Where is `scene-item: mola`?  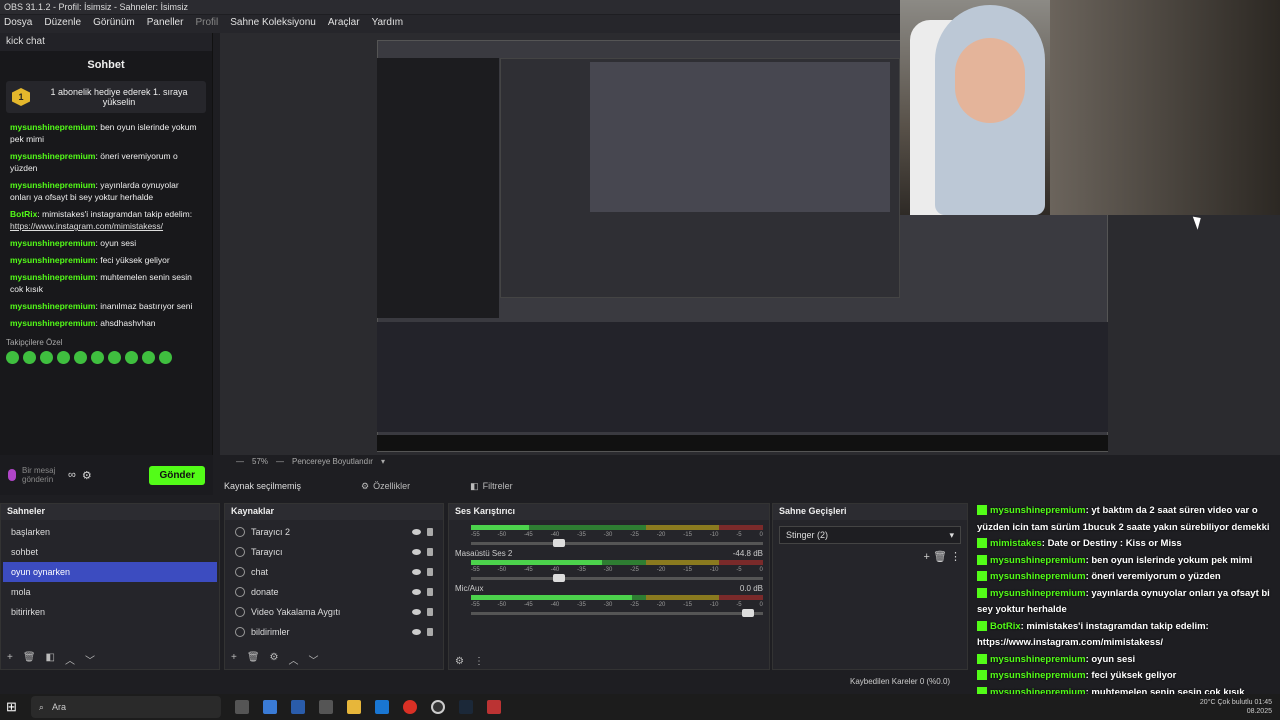
scene-item: mola is located at coordinates (110, 592).